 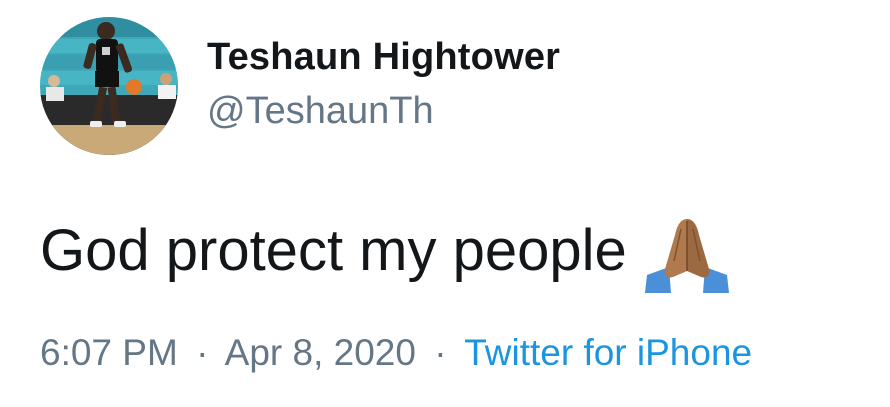 I want to click on avatar, so click(x=109, y=86).